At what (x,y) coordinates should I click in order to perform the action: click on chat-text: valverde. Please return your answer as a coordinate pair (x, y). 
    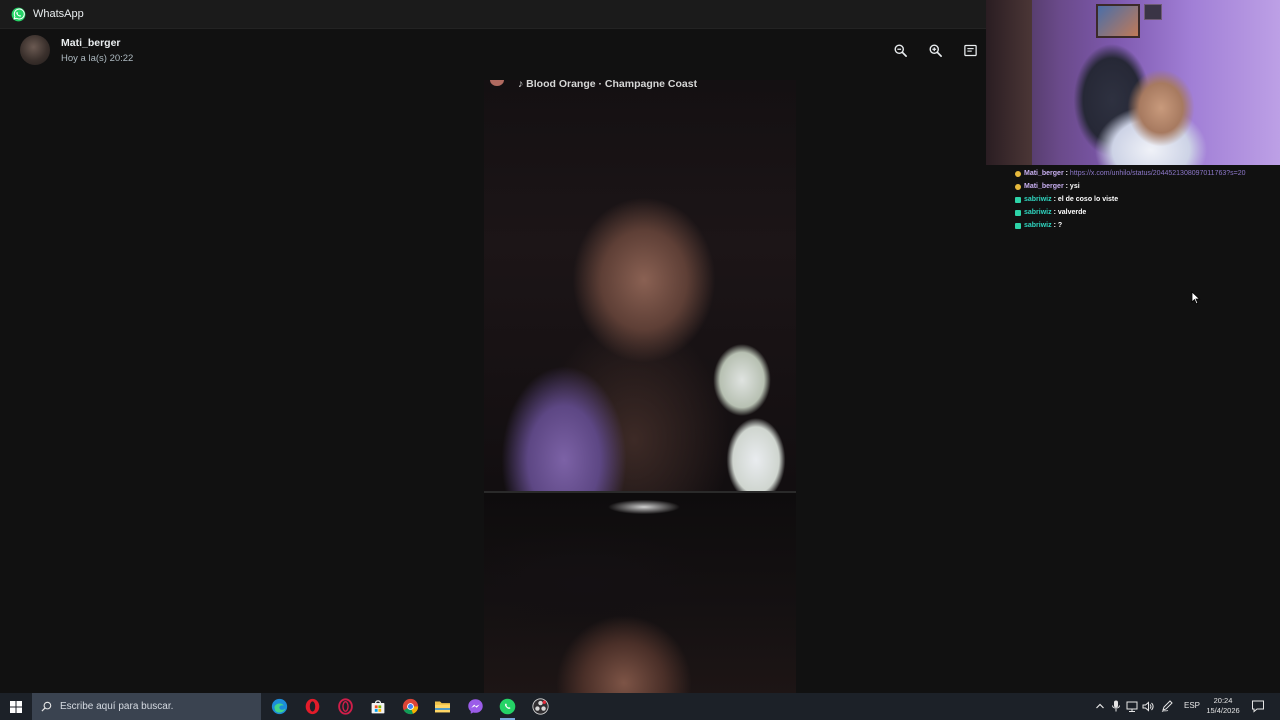
    Looking at the image, I should click on (1072, 212).